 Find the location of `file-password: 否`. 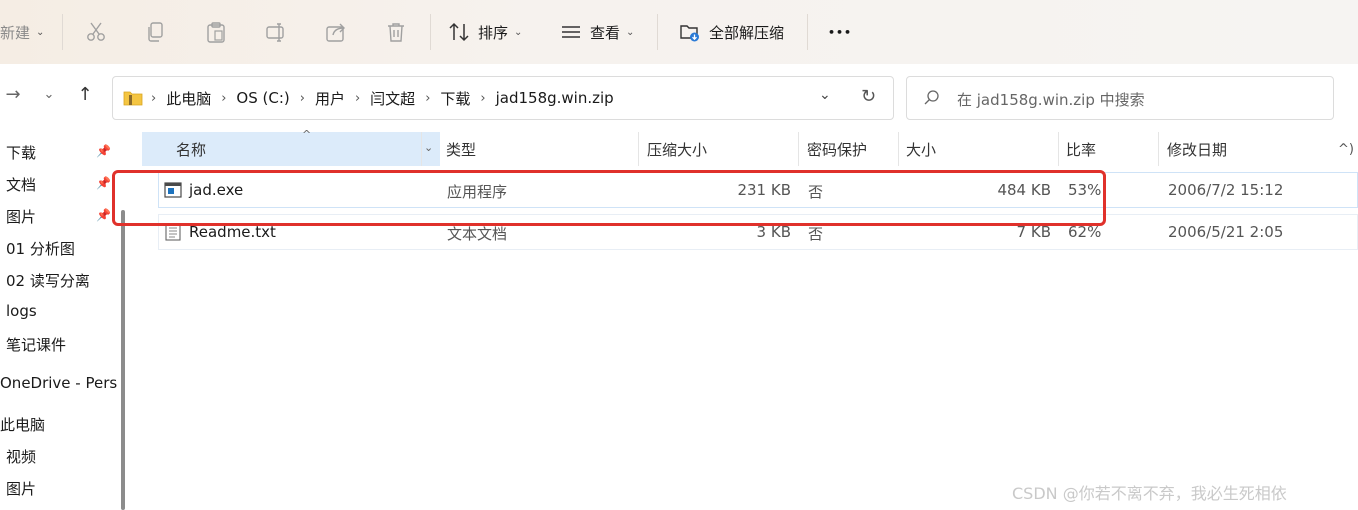

file-password: 否 is located at coordinates (816, 192).